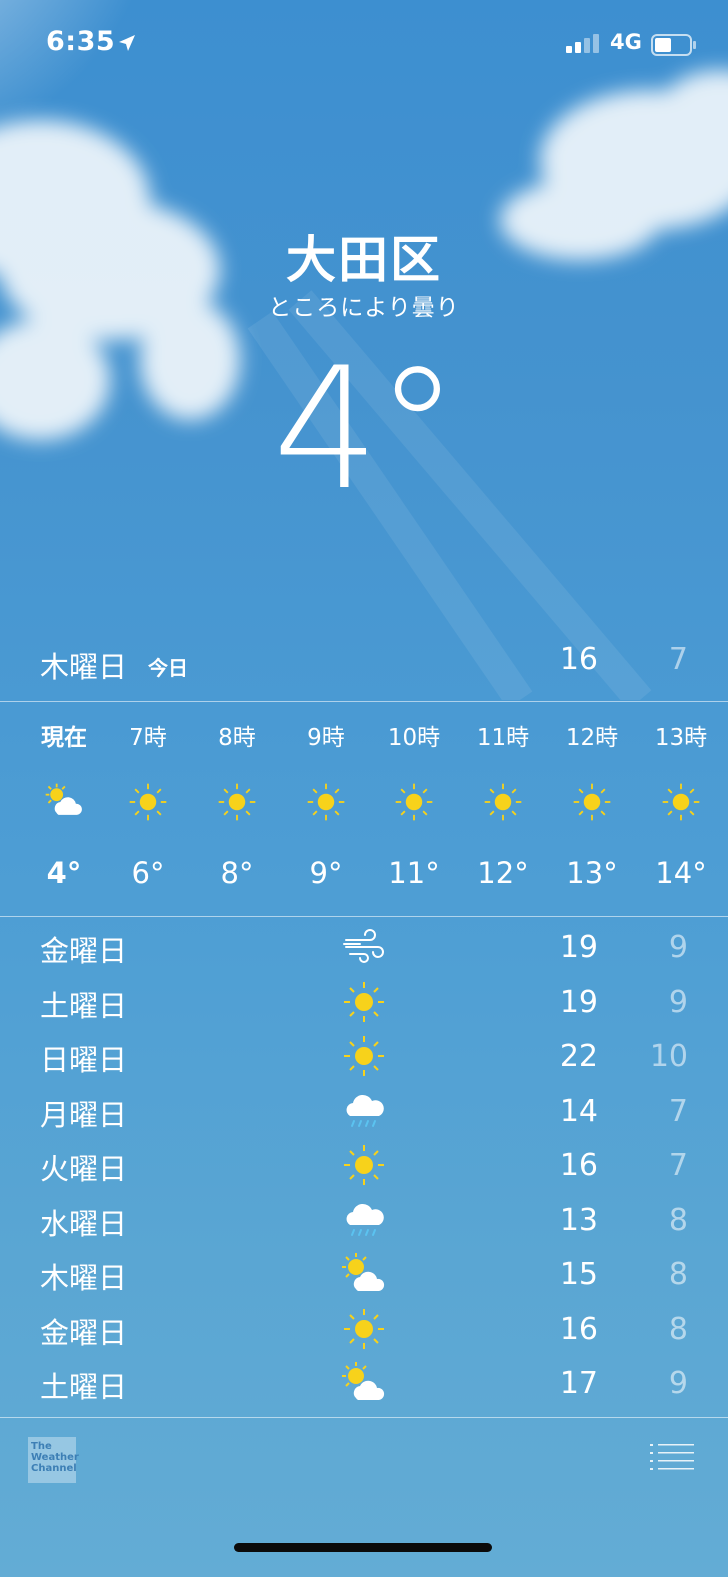 Image resolution: width=728 pixels, height=1577 pixels. I want to click on wind-icon, so click(363, 946).